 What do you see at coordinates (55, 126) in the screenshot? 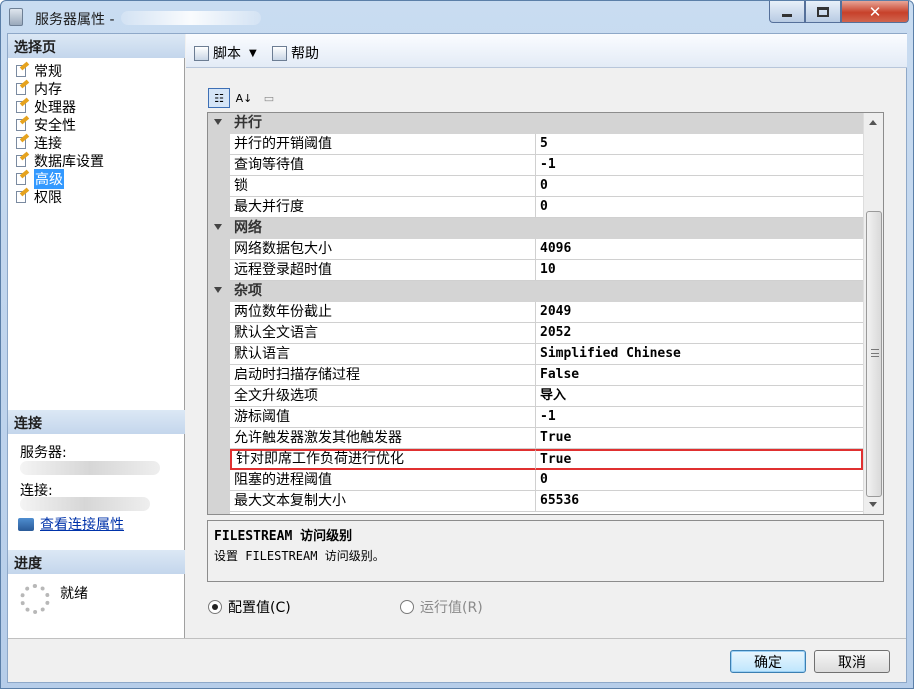
I see `page-item-label: 安全性` at bounding box center [55, 126].